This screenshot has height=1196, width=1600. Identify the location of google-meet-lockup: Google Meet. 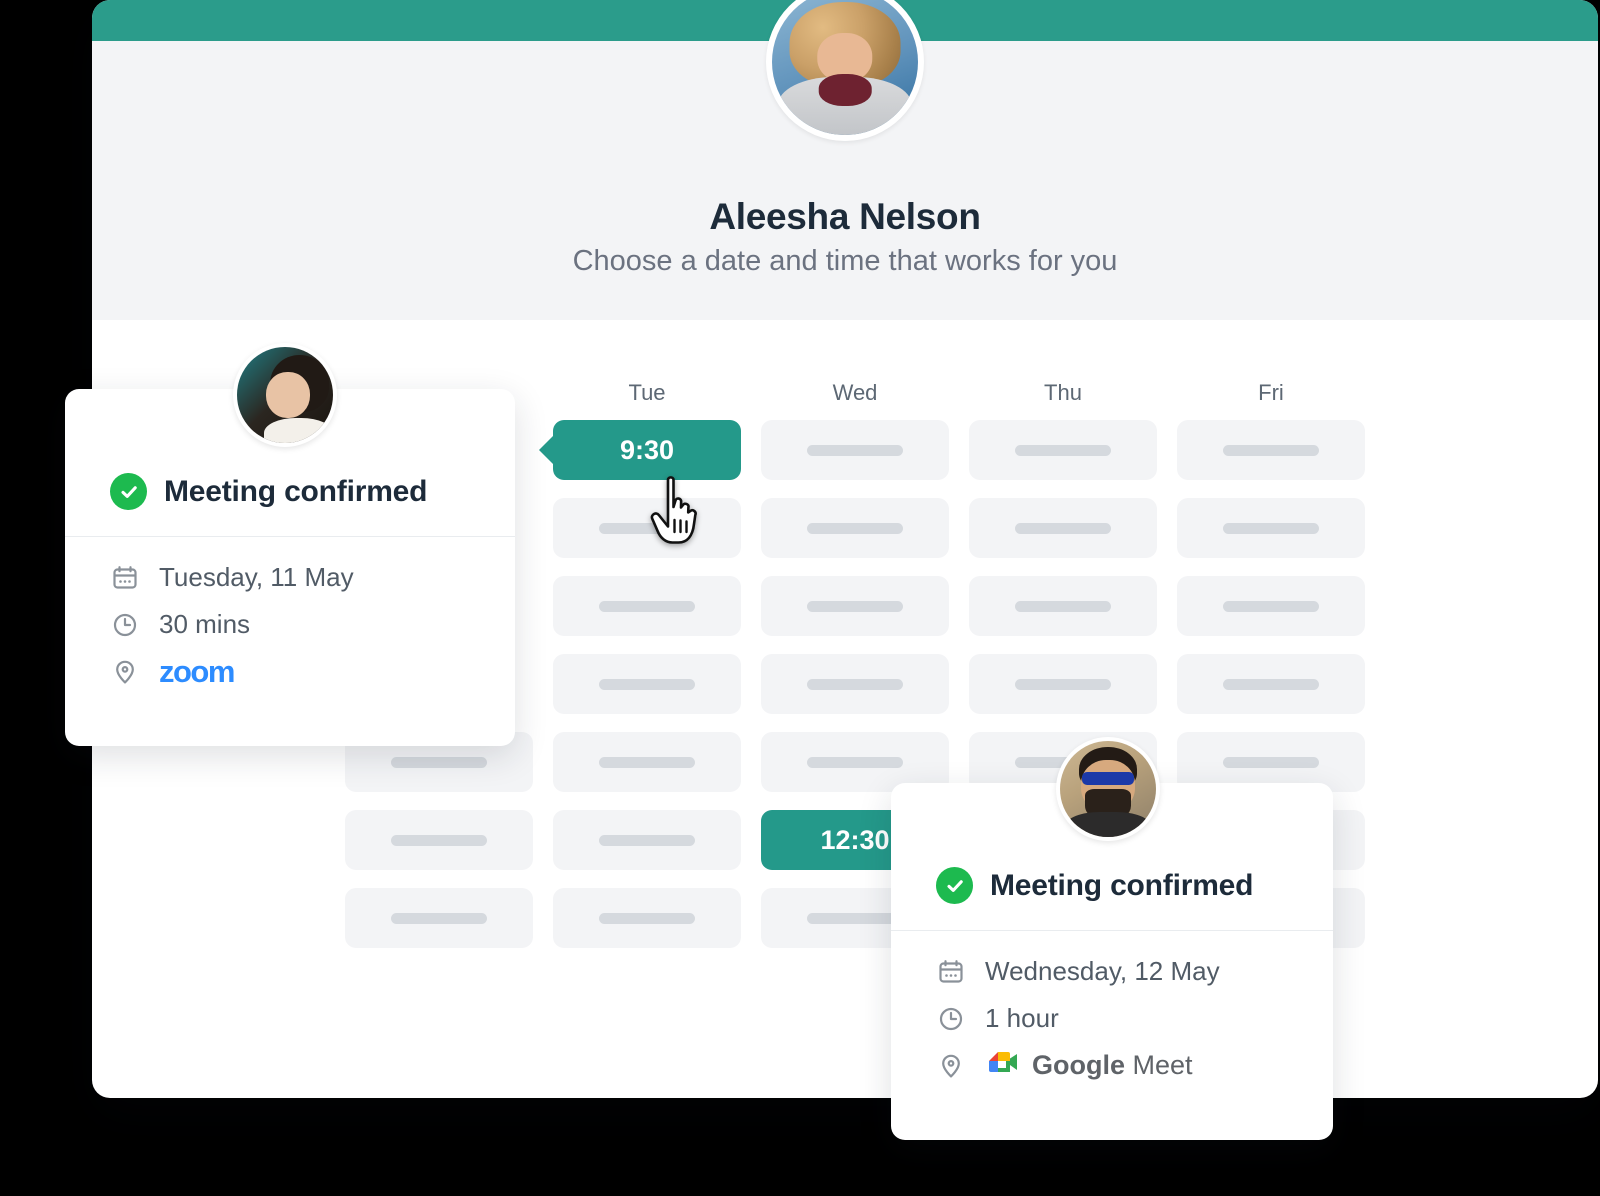
(1089, 1065).